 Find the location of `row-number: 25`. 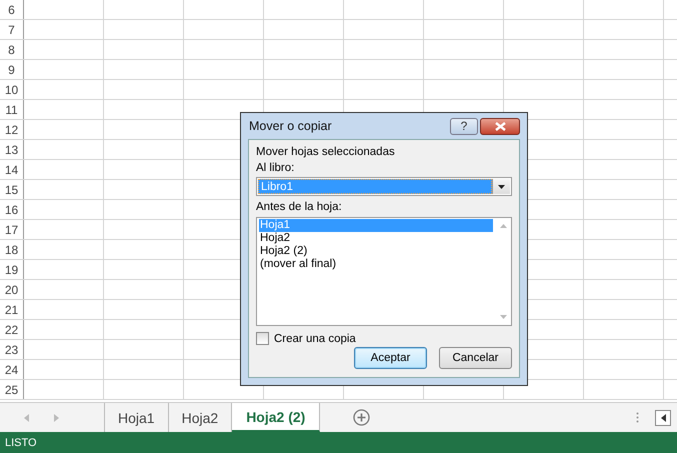

row-number: 25 is located at coordinates (12, 389).